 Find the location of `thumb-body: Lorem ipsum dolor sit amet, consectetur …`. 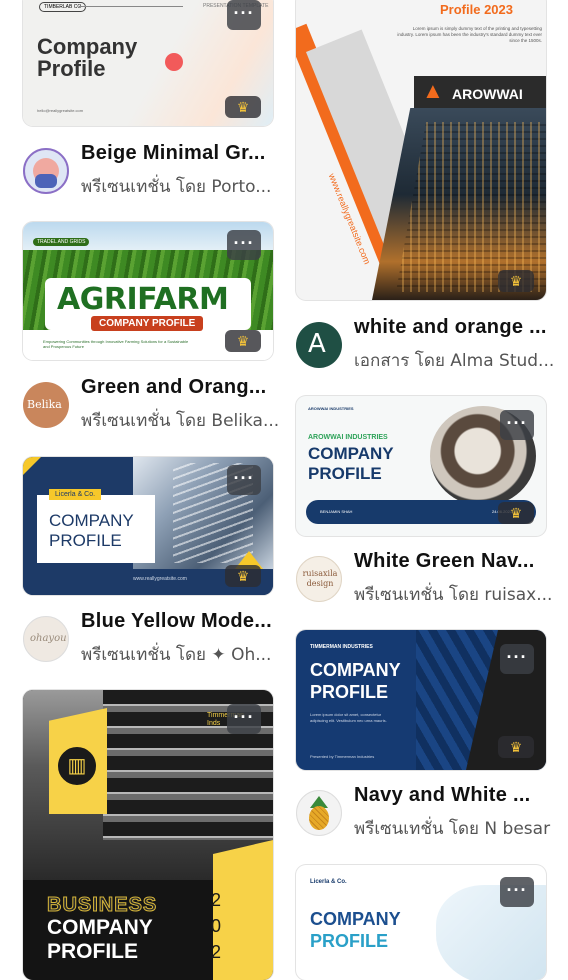

thumb-body: Lorem ipsum dolor sit amet, consectetur … is located at coordinates (348, 717).